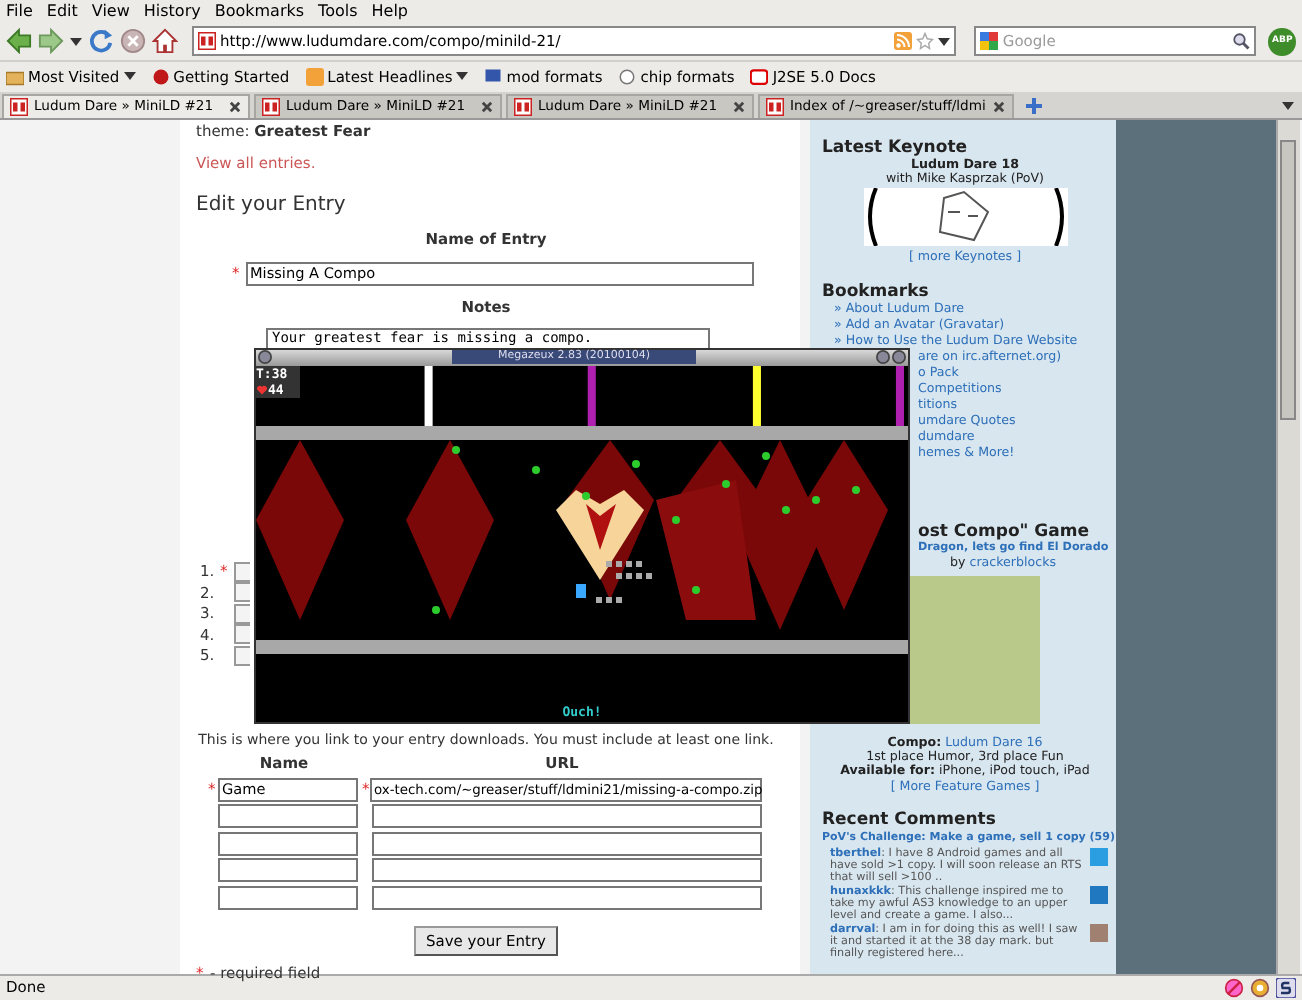 Image resolution: width=1302 pixels, height=1000 pixels. Describe the element at coordinates (1234, 987) in the screenshot. I see `blocked-icon` at that location.